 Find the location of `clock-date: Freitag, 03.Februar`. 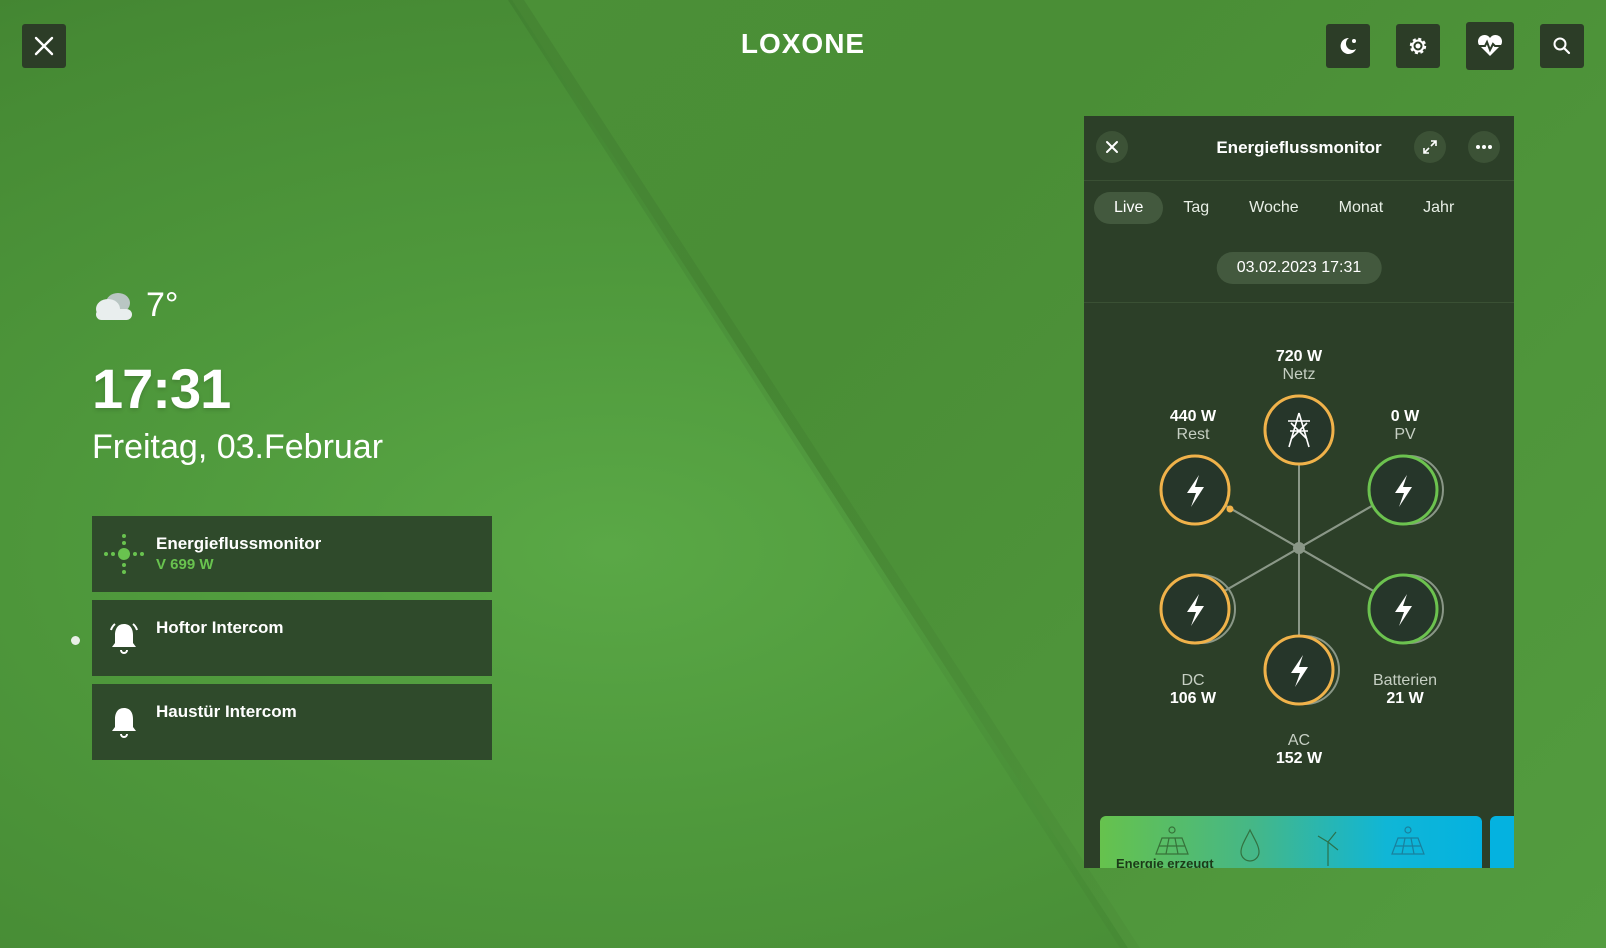

clock-date: Freitag, 03.Februar is located at coordinates (238, 447).